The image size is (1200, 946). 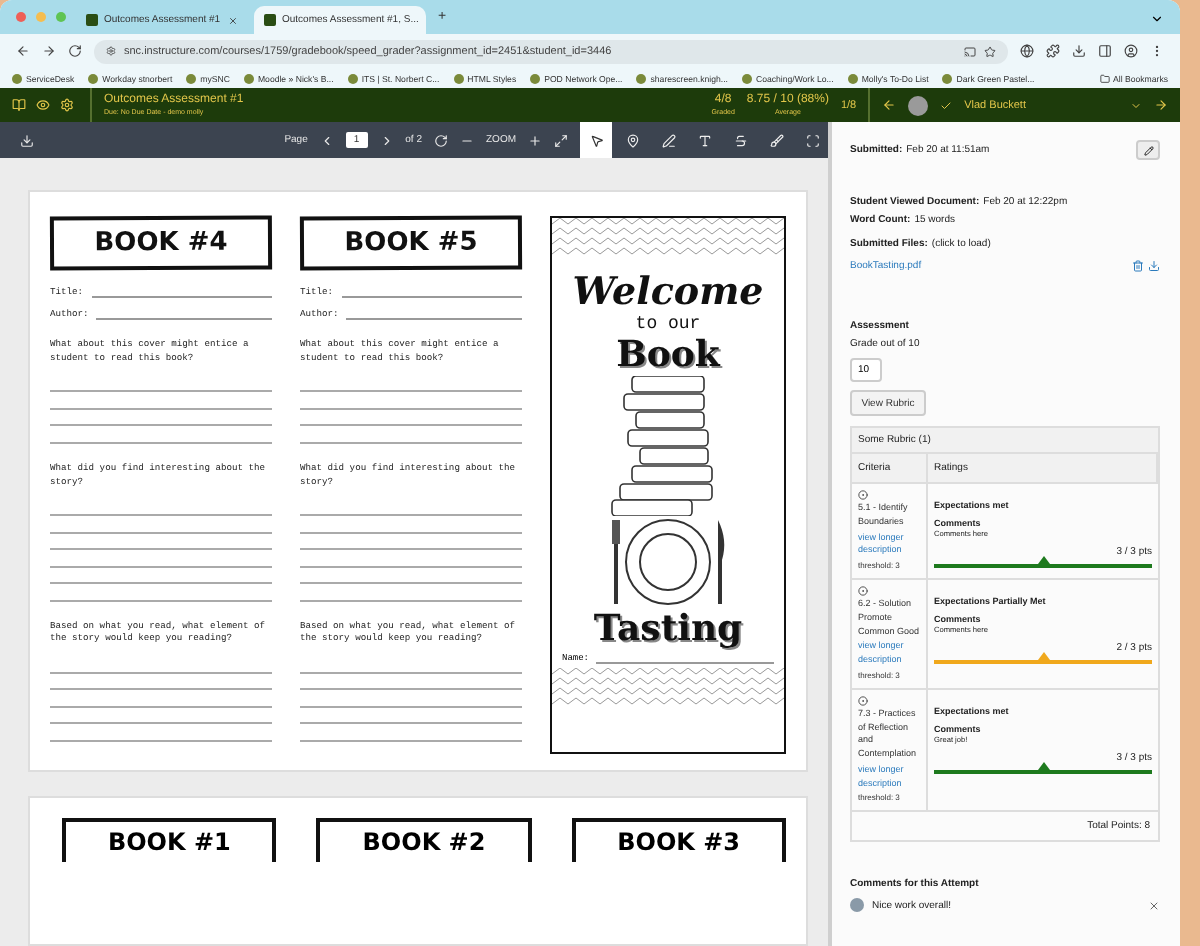 What do you see at coordinates (19, 105) in the screenshot?
I see `book-icon` at bounding box center [19, 105].